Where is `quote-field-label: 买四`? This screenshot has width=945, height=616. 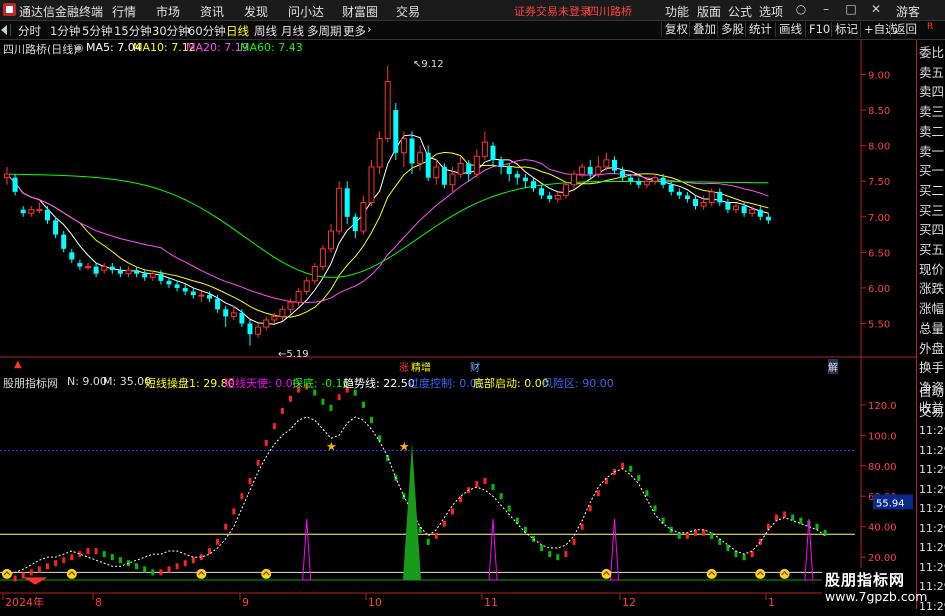 quote-field-label: 买四 is located at coordinates (932, 229).